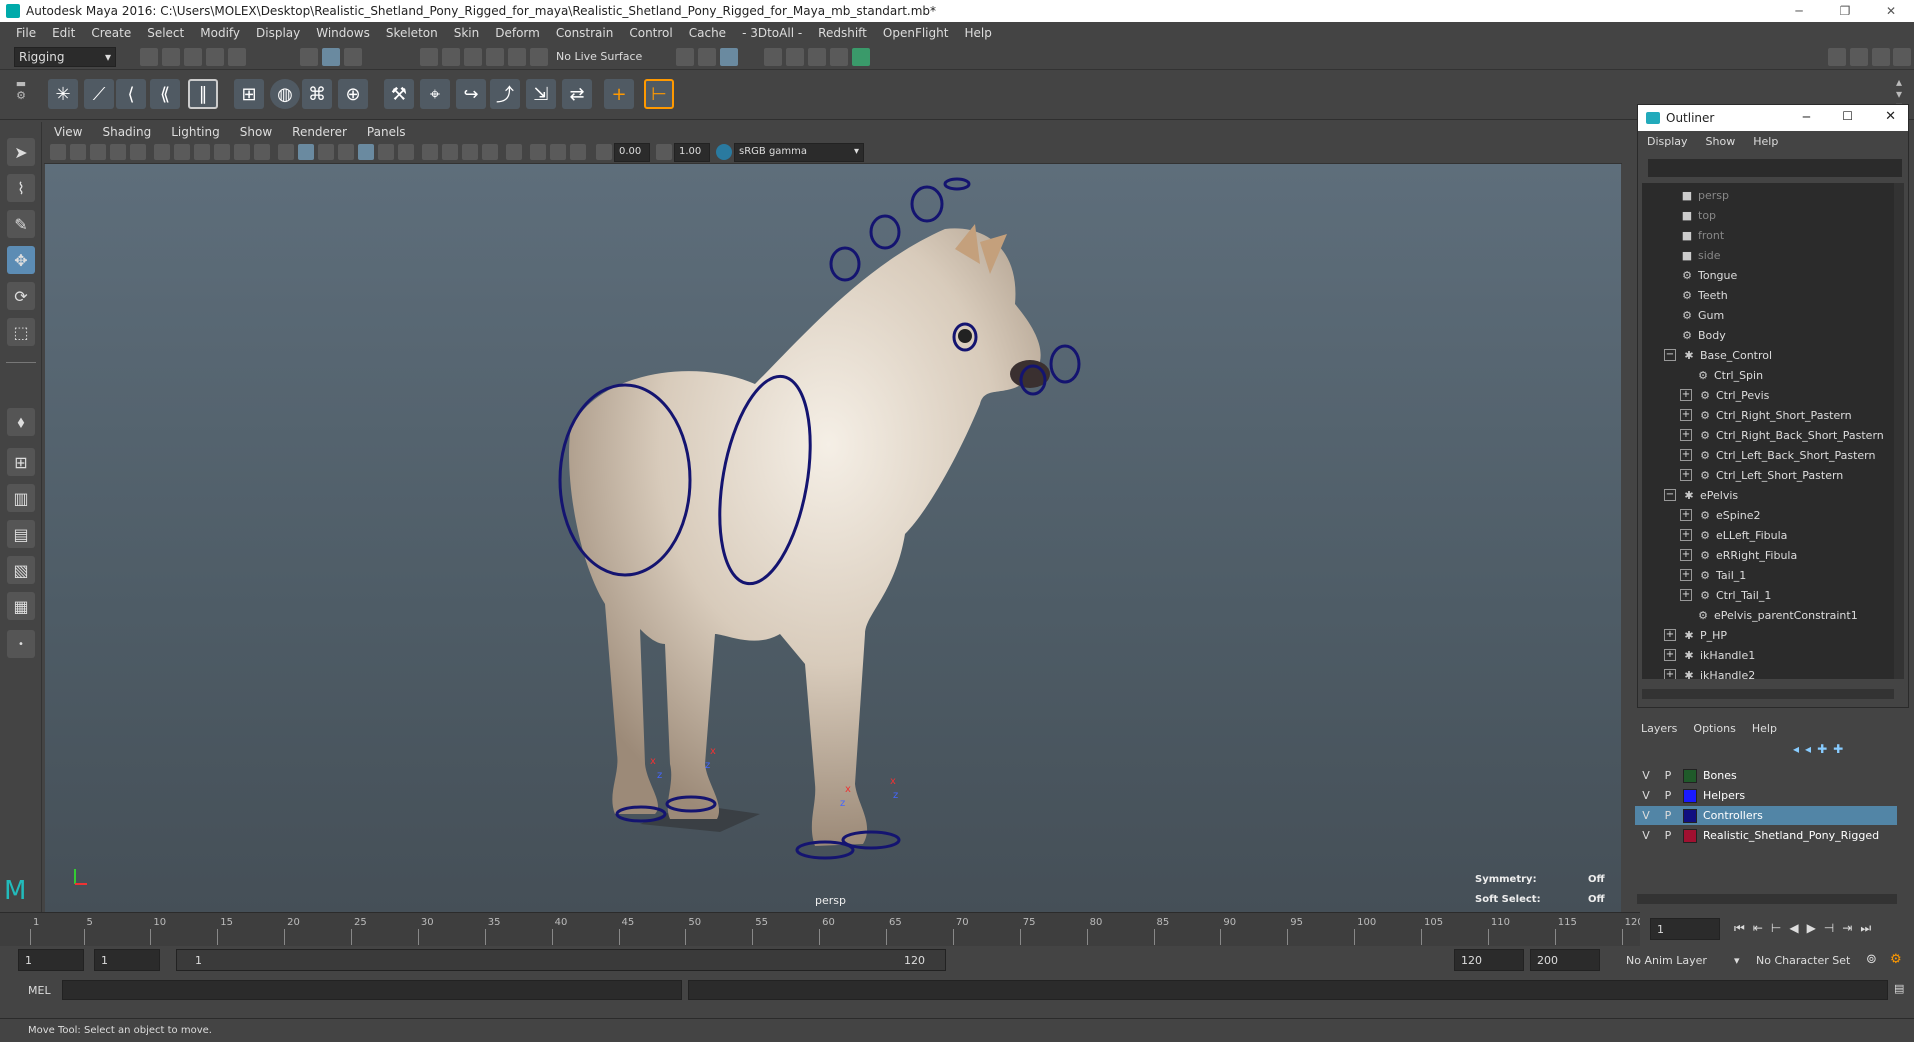  What do you see at coordinates (202, 152) in the screenshot?
I see `resolution-gate-icon` at bounding box center [202, 152].